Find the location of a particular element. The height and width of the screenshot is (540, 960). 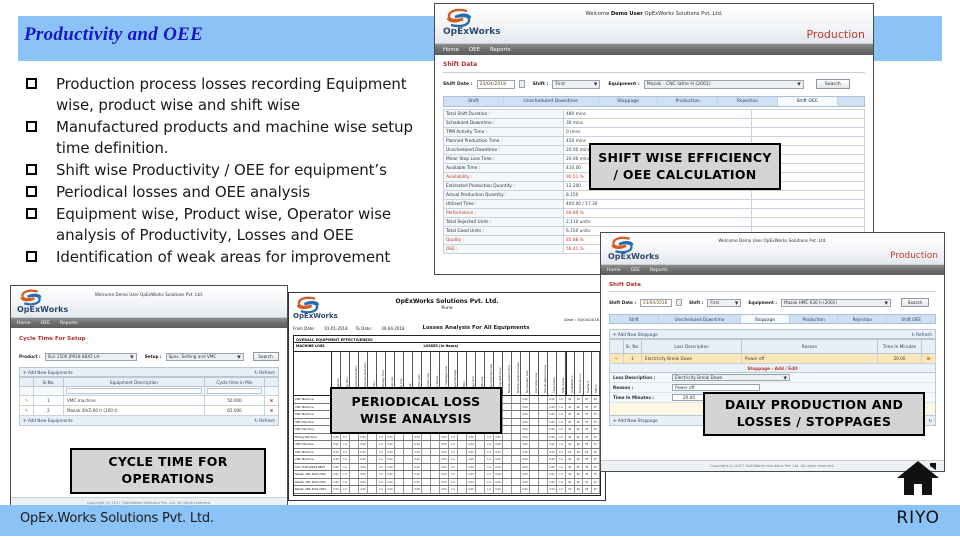

table-filter-row is located at coordinates (149, 391).